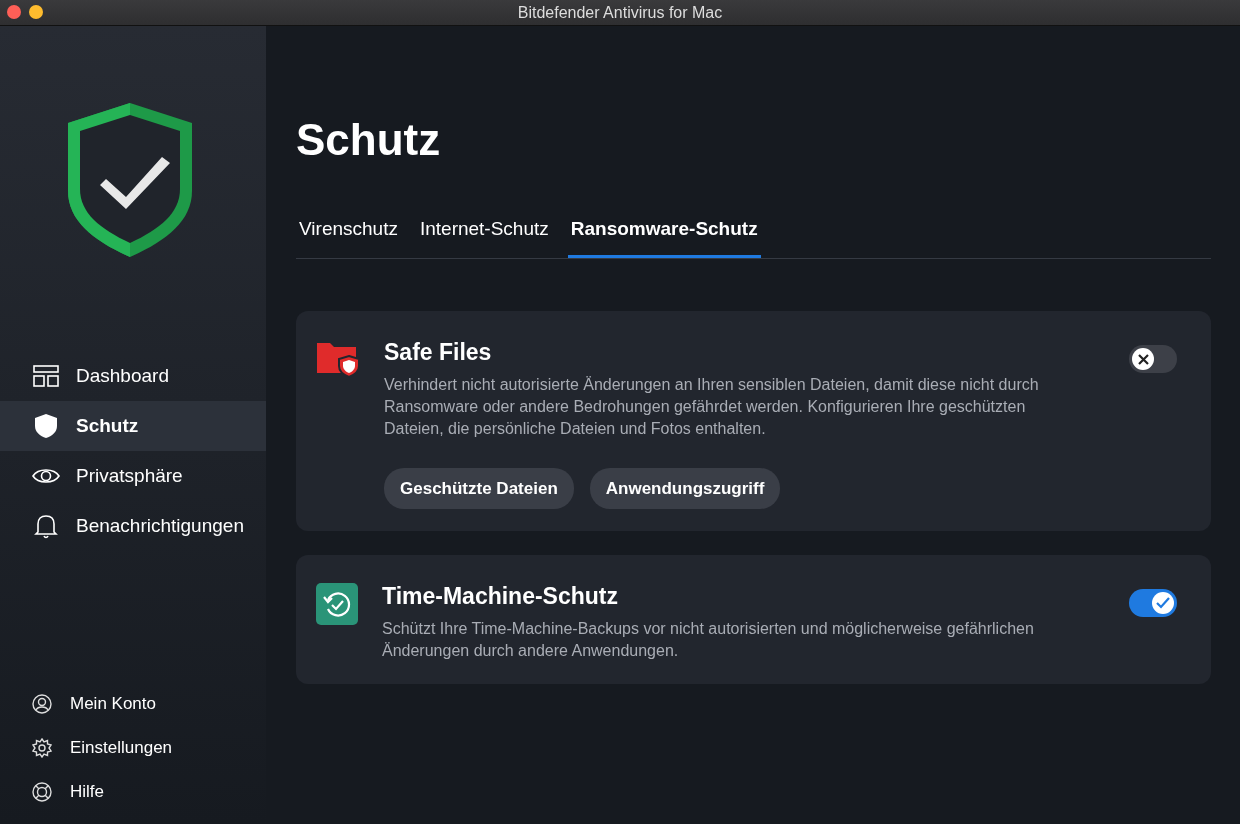 The width and height of the screenshot is (1240, 824). I want to click on tab: Internet-Schutz, so click(484, 233).